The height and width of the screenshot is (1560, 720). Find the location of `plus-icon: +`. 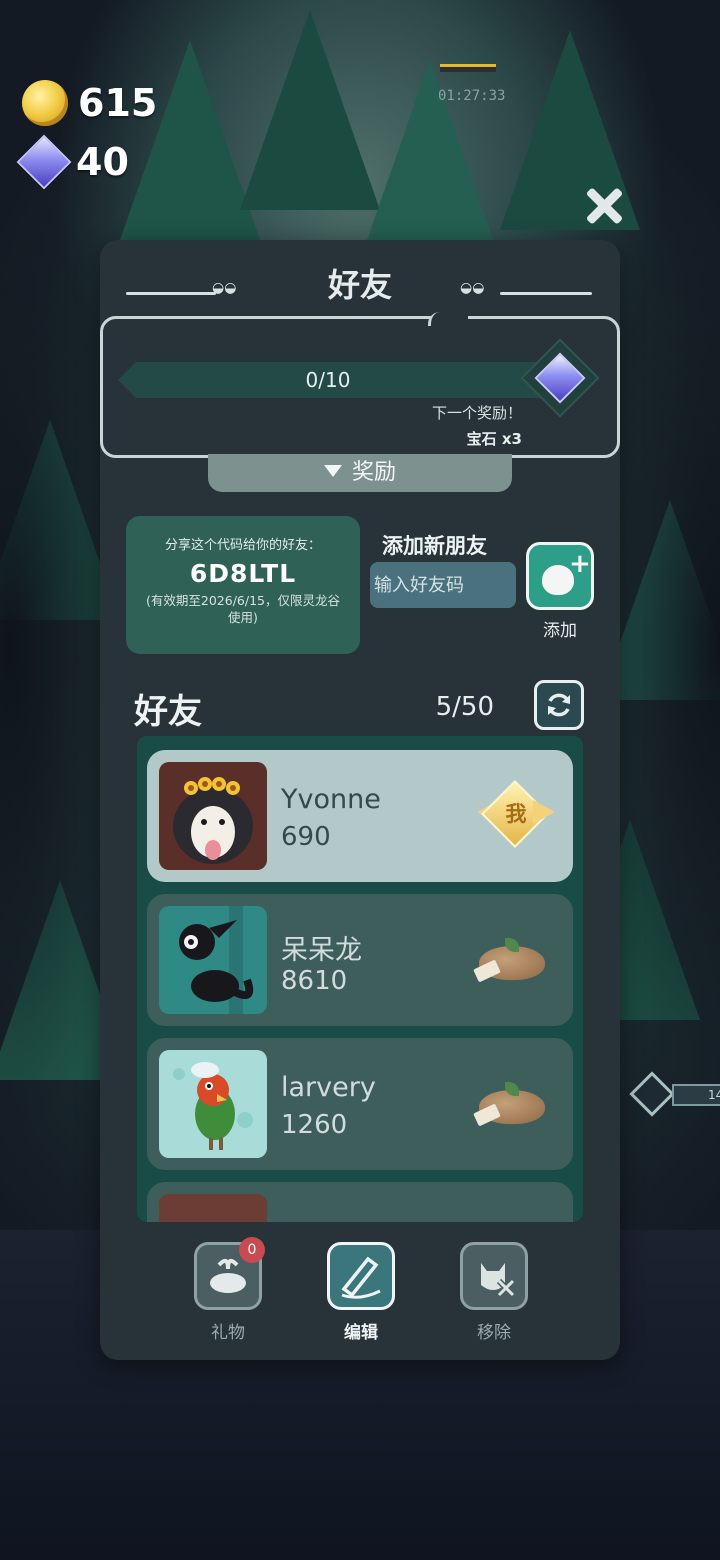

plus-icon: + is located at coordinates (580, 564).